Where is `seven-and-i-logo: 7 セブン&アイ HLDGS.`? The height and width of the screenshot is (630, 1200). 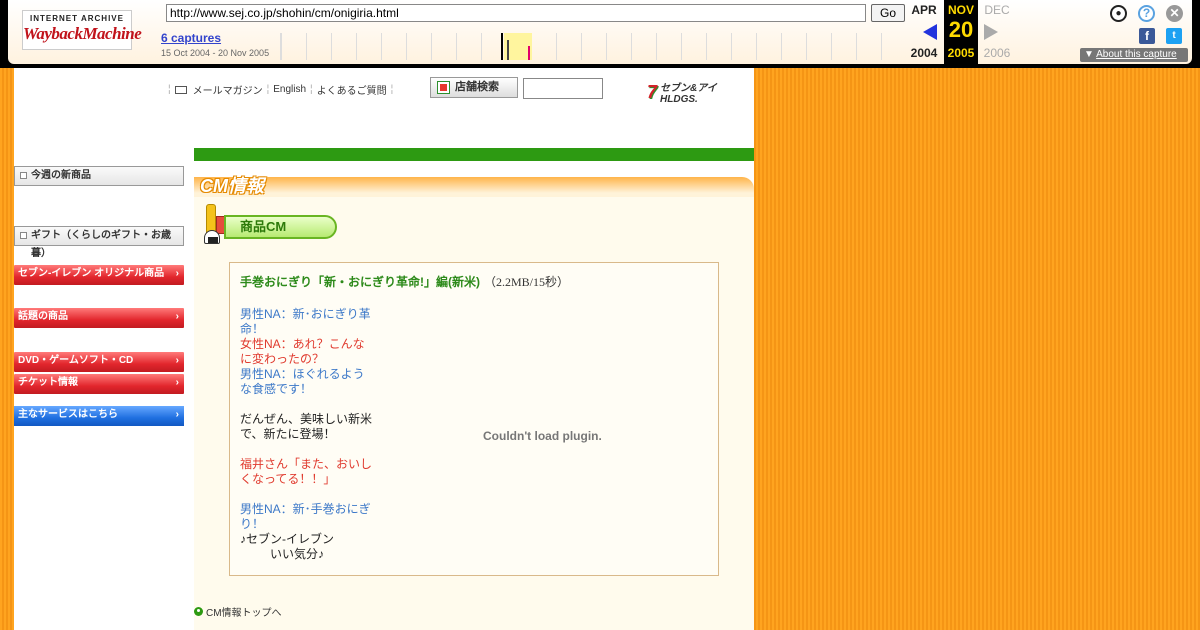
seven-and-i-logo: 7 セブン&アイ HLDGS. is located at coordinates (700, 92).